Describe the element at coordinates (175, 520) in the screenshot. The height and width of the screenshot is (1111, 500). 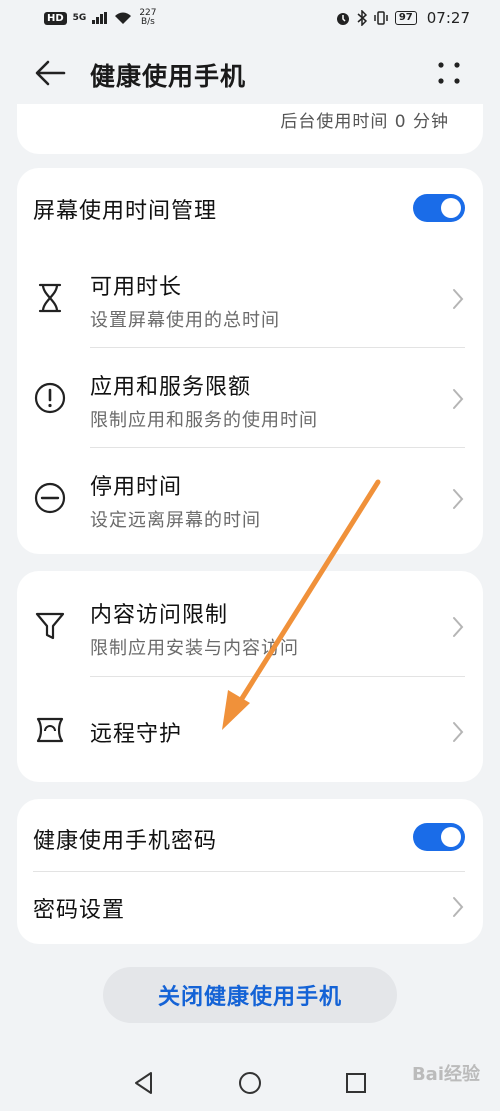
I see `item-subtitle: 设定远离屏幕的时间` at that location.